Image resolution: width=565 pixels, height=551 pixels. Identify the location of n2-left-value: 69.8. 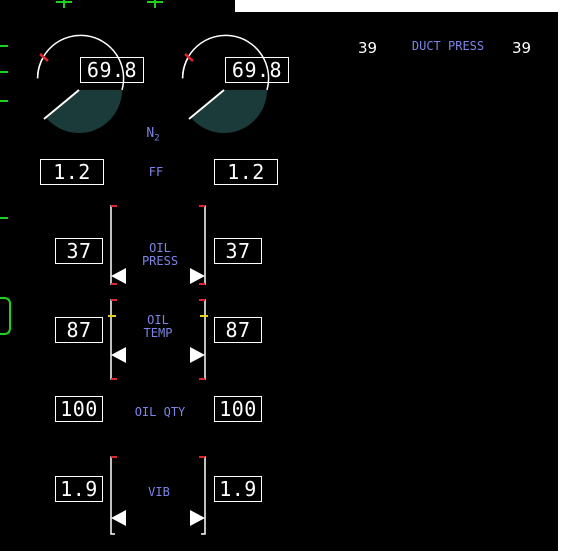
(112, 70).